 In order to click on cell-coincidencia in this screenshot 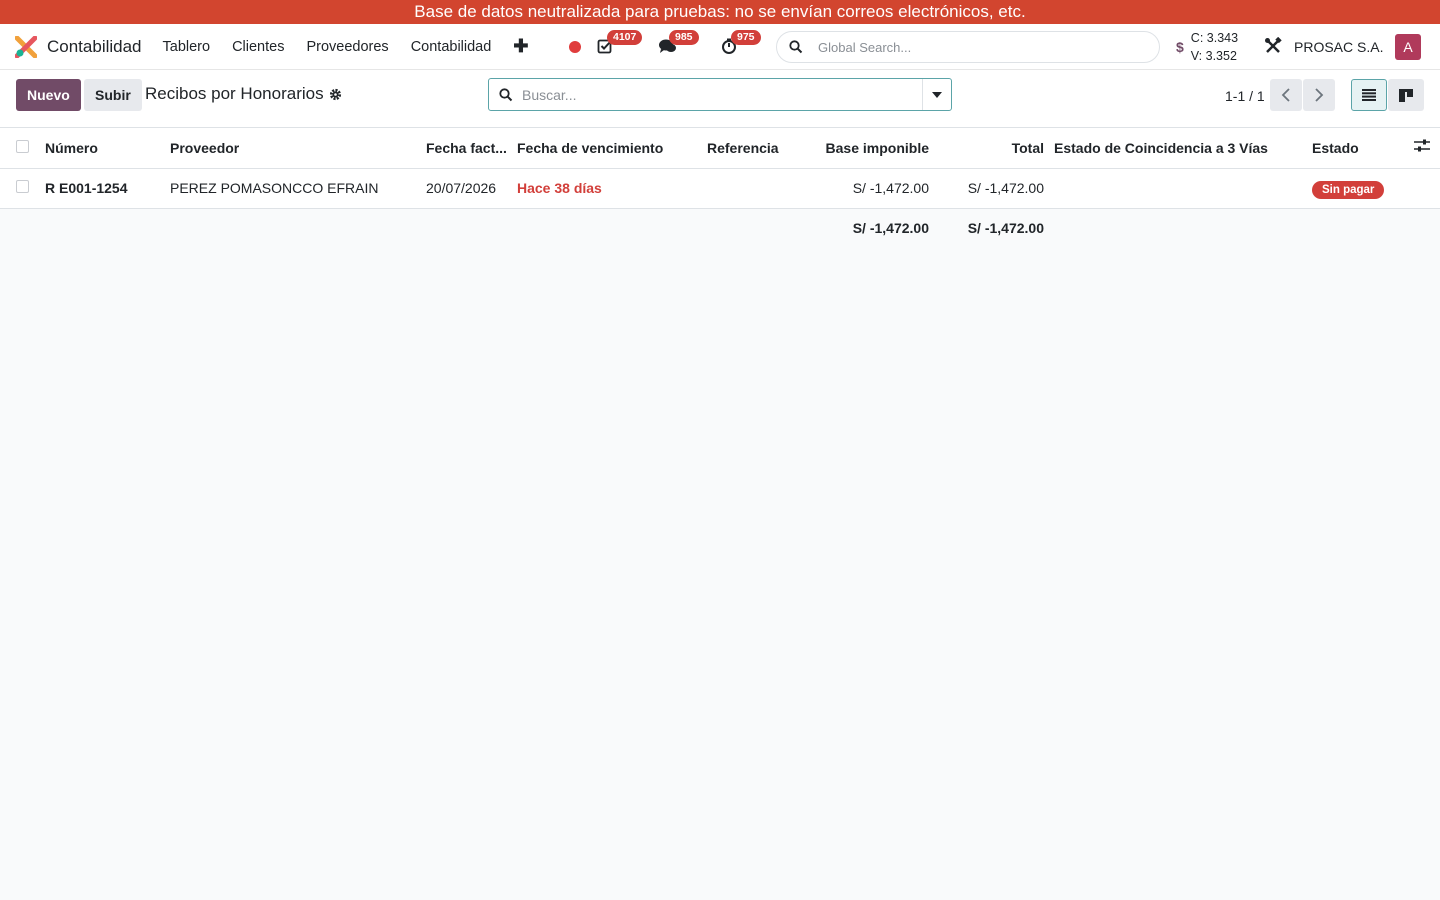, I will do `click(1183, 188)`.